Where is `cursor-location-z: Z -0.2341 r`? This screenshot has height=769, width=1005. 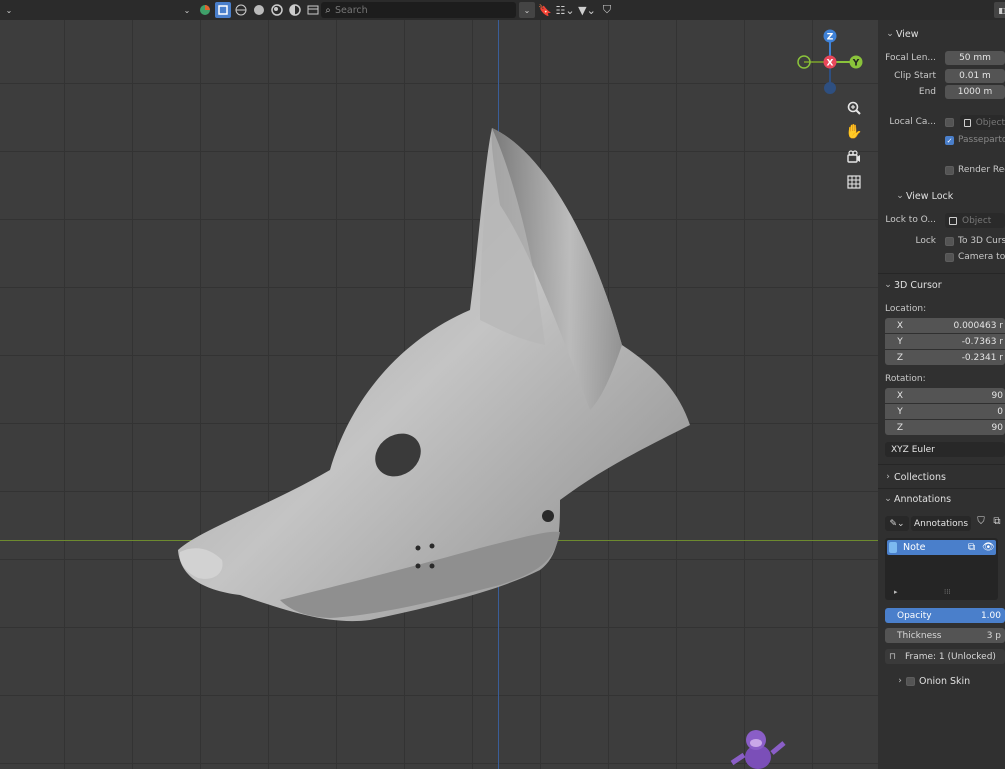 cursor-location-z: Z -0.2341 r is located at coordinates (945, 357).